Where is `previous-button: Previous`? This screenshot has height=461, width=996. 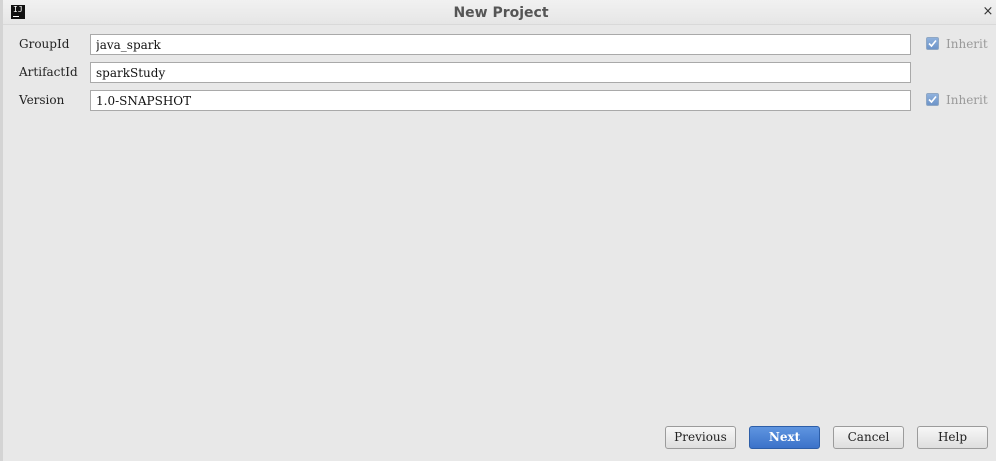 previous-button: Previous is located at coordinates (700, 437).